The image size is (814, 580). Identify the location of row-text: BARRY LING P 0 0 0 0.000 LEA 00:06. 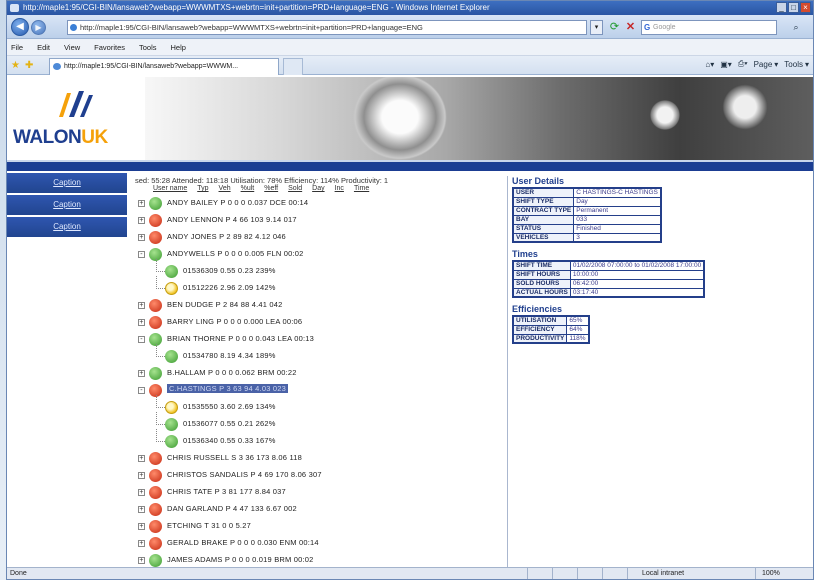
(234, 321).